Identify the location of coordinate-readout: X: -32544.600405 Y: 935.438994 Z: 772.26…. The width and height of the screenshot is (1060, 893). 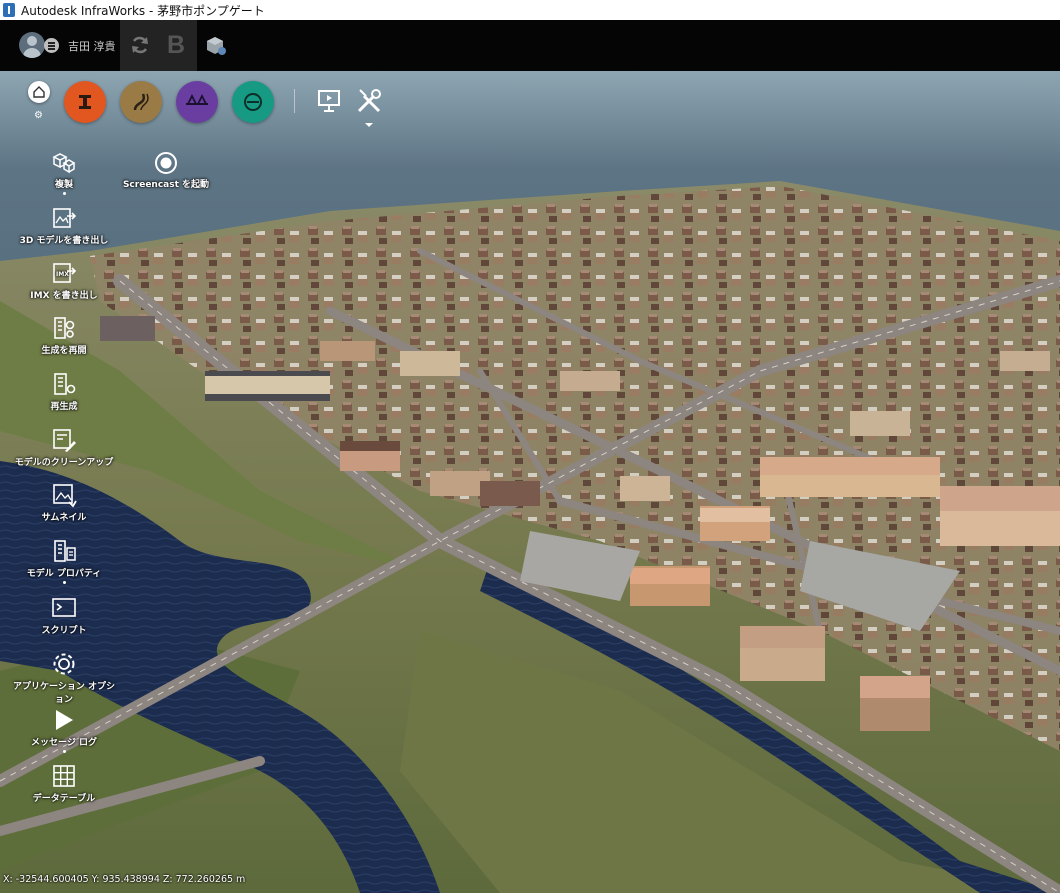
(124, 879).